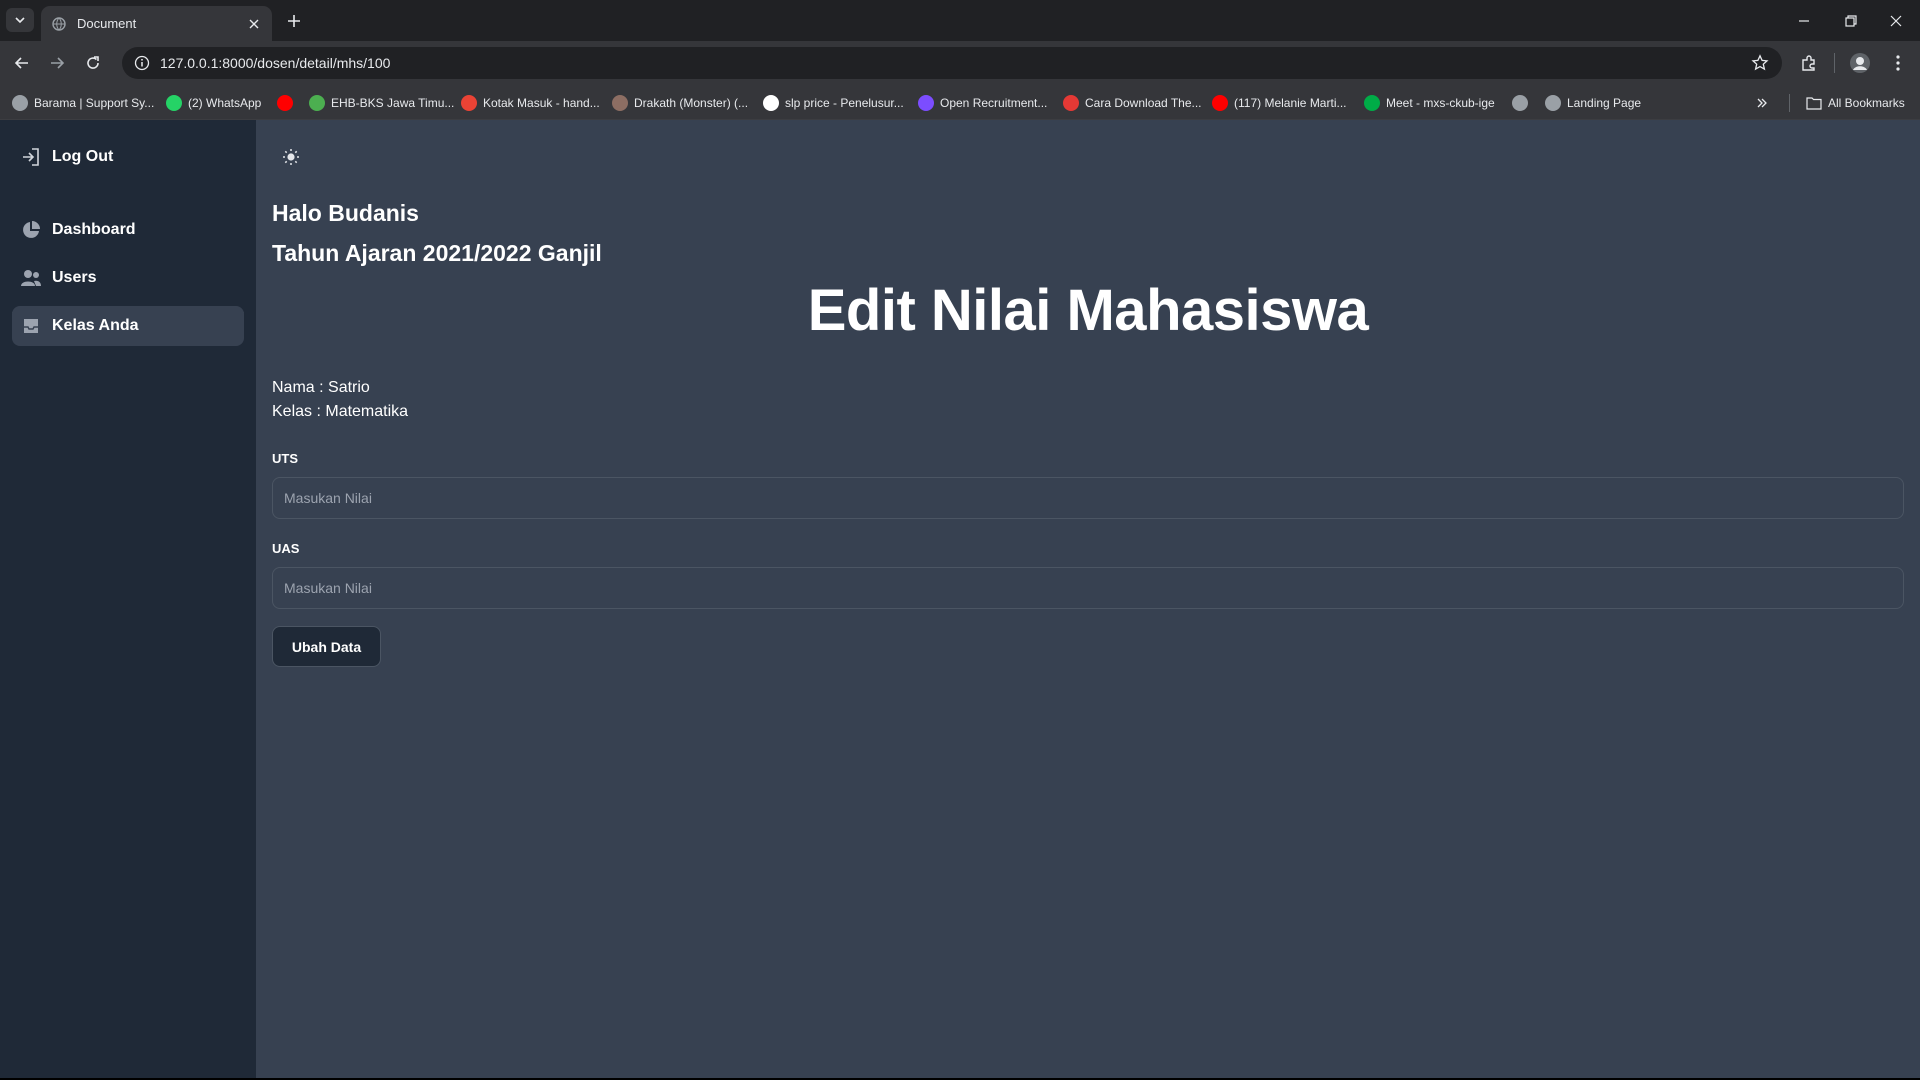 The width and height of the screenshot is (1920, 1080). I want to click on bookmark-star-icon, so click(1760, 63).